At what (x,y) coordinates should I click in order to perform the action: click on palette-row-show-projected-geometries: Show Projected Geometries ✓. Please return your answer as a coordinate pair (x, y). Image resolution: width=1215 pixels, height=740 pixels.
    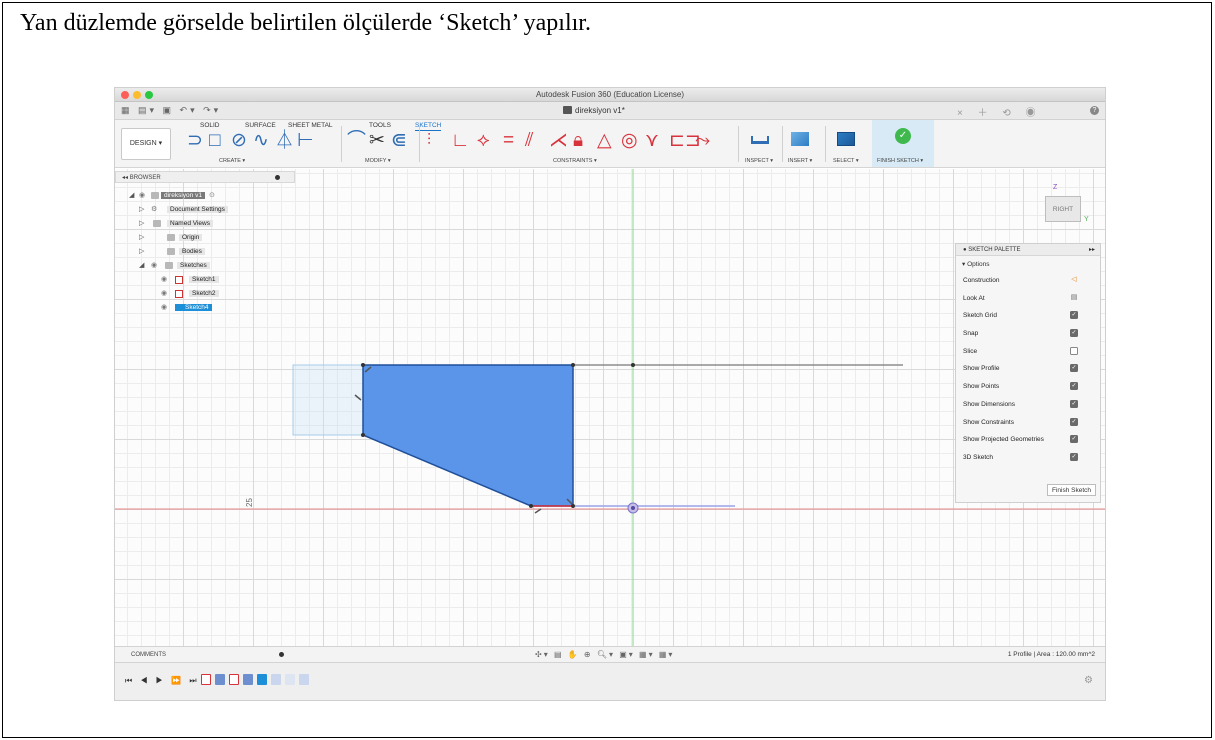
    Looking at the image, I should click on (1028, 440).